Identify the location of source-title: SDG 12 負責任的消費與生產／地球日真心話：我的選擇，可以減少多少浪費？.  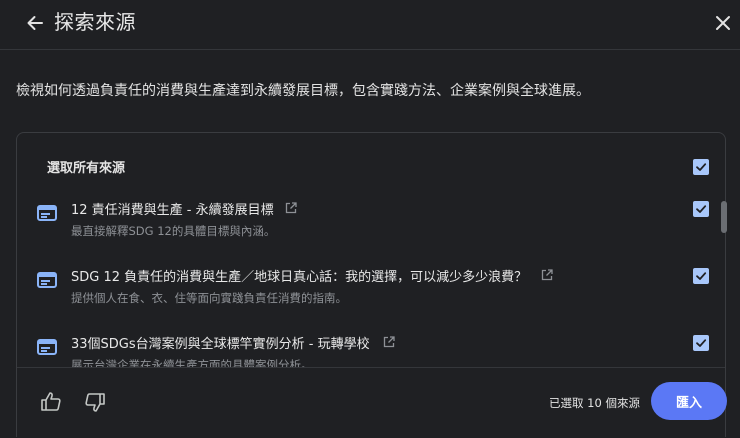
(299, 275).